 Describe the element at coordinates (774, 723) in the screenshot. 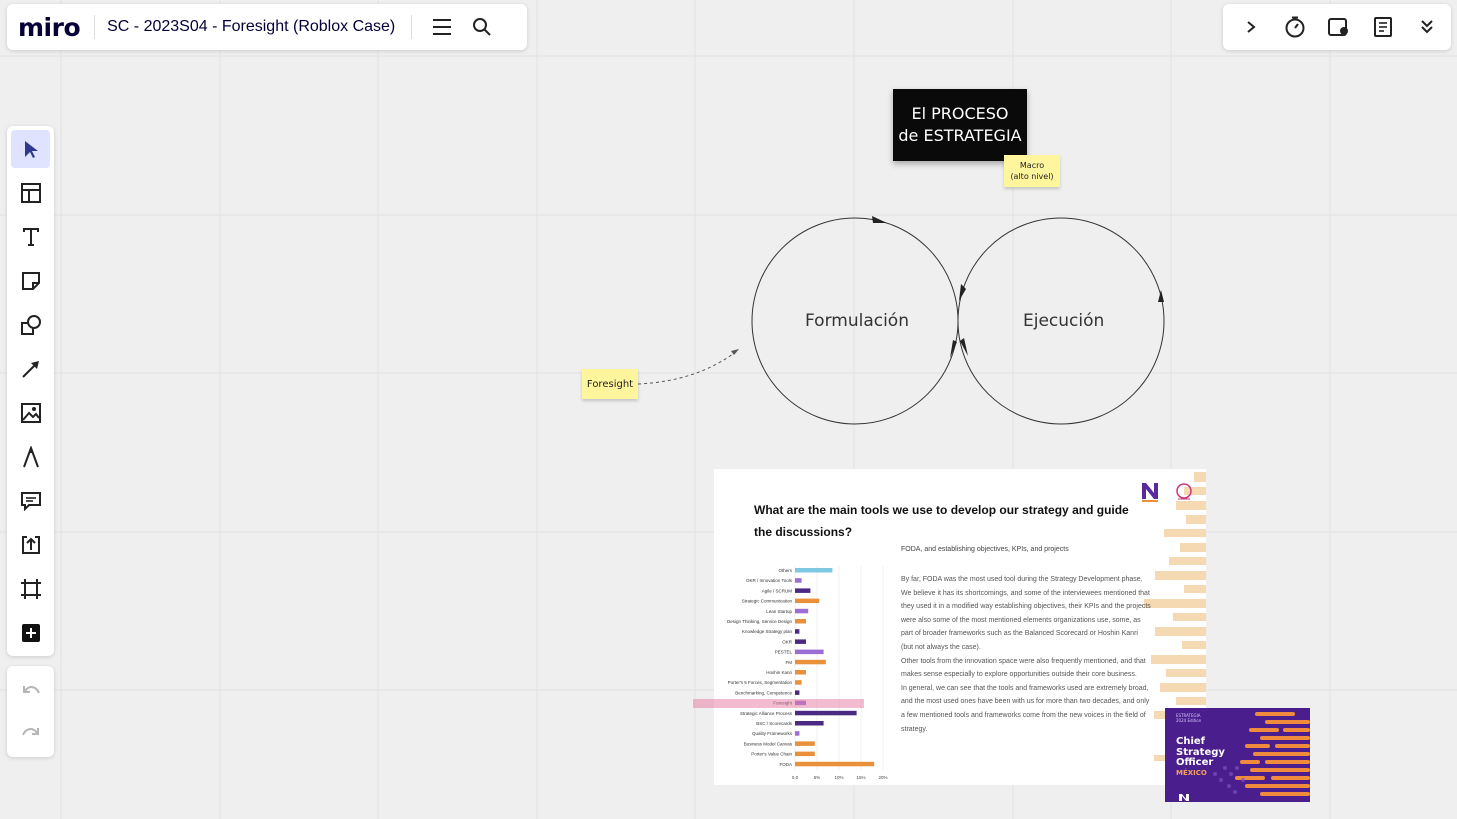

I see `chart-category-label: BSC / Scorecards` at that location.